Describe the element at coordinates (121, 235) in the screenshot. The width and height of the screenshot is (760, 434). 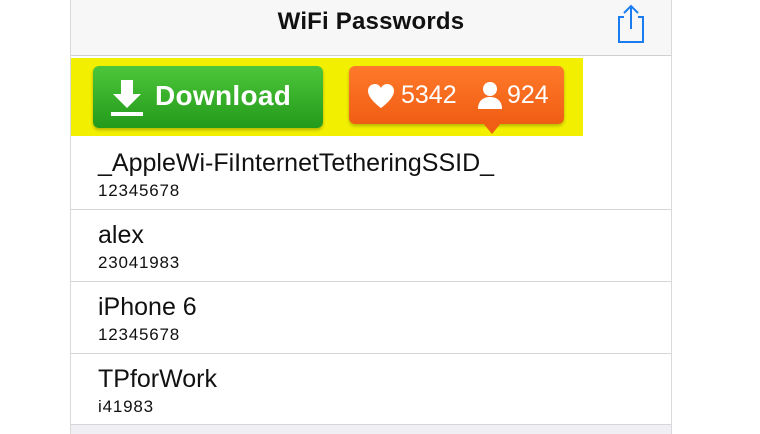
I see `network-ssid: alex` at that location.